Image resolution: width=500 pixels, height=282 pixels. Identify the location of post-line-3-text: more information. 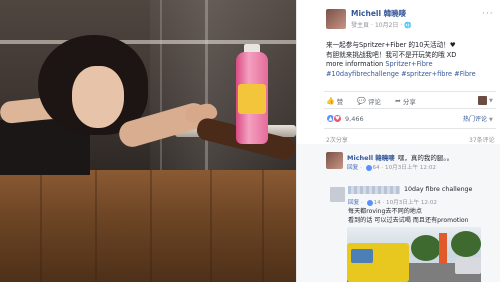
(356, 64).